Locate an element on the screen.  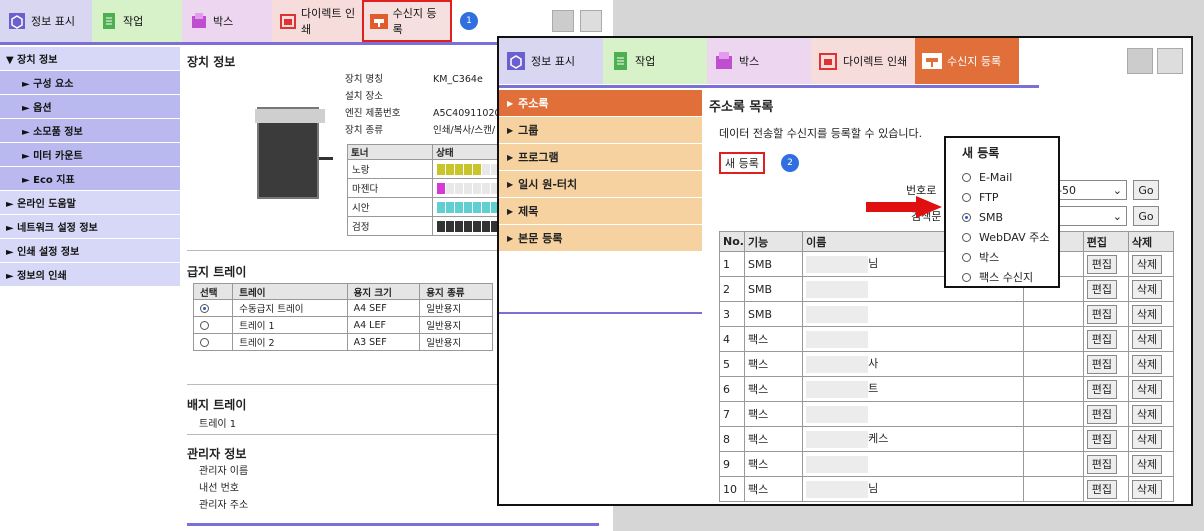
sidebar-item-print-settings: ► 인쇄 설정 정보 is located at coordinates (90, 251).